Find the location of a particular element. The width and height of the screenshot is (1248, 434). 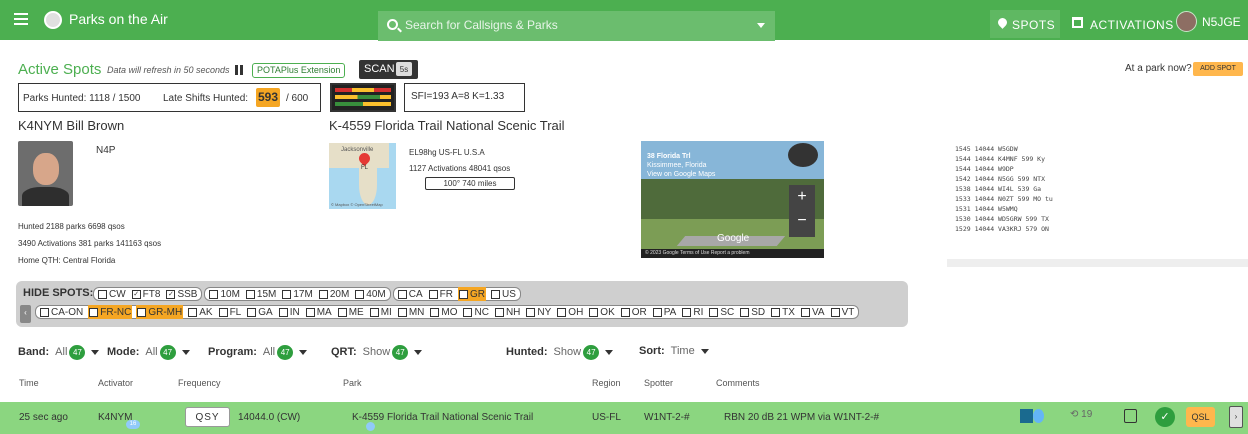

qsy-button: QSY is located at coordinates (207, 417).